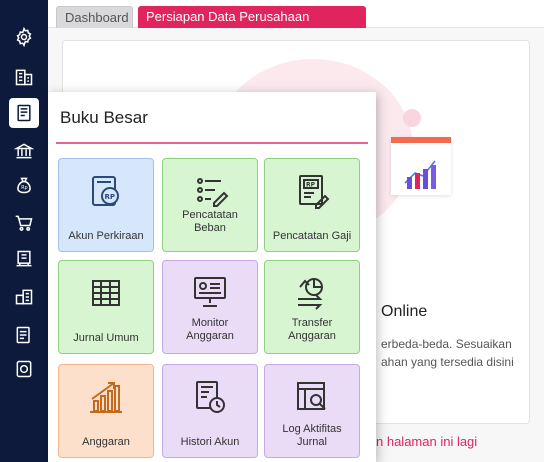  I want to click on tile-transfer-anggaran: Transfer Anggaran, so click(312, 307).